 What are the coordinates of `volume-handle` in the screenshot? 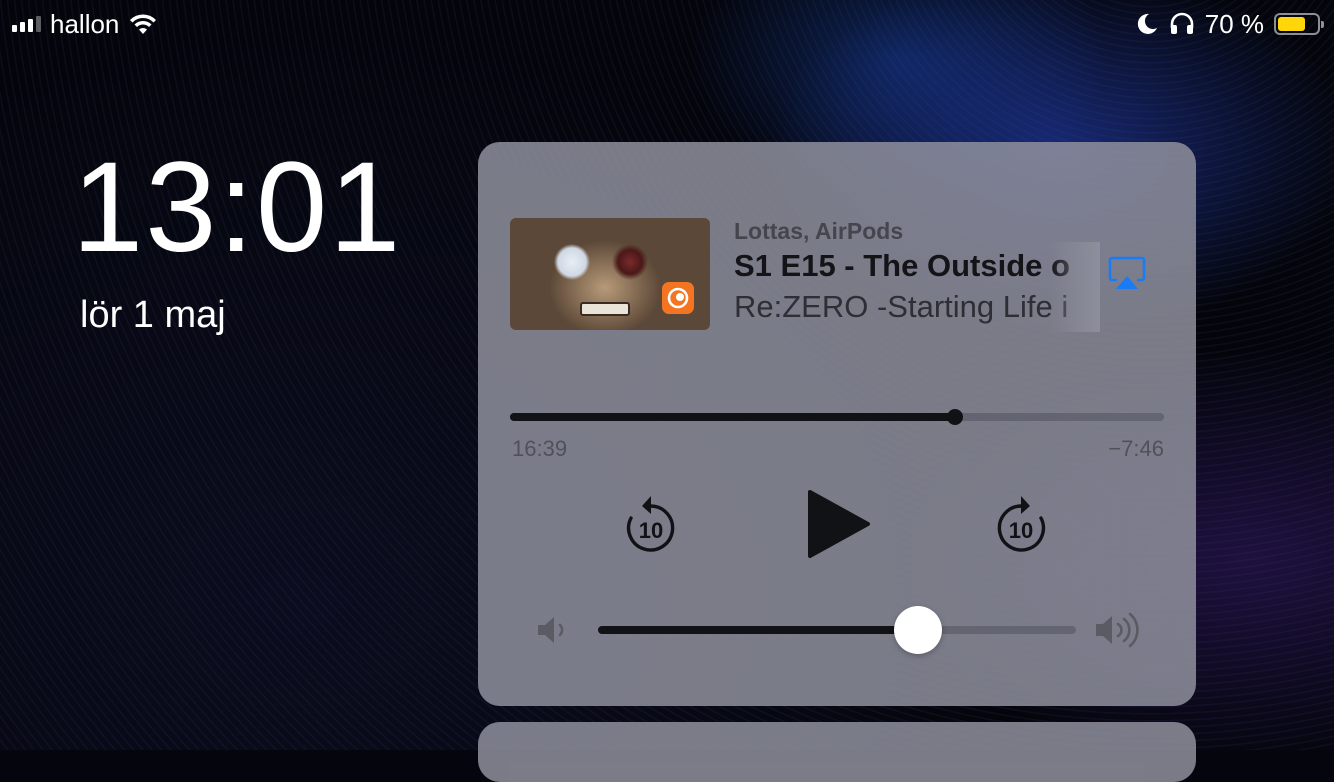 It's located at (918, 630).